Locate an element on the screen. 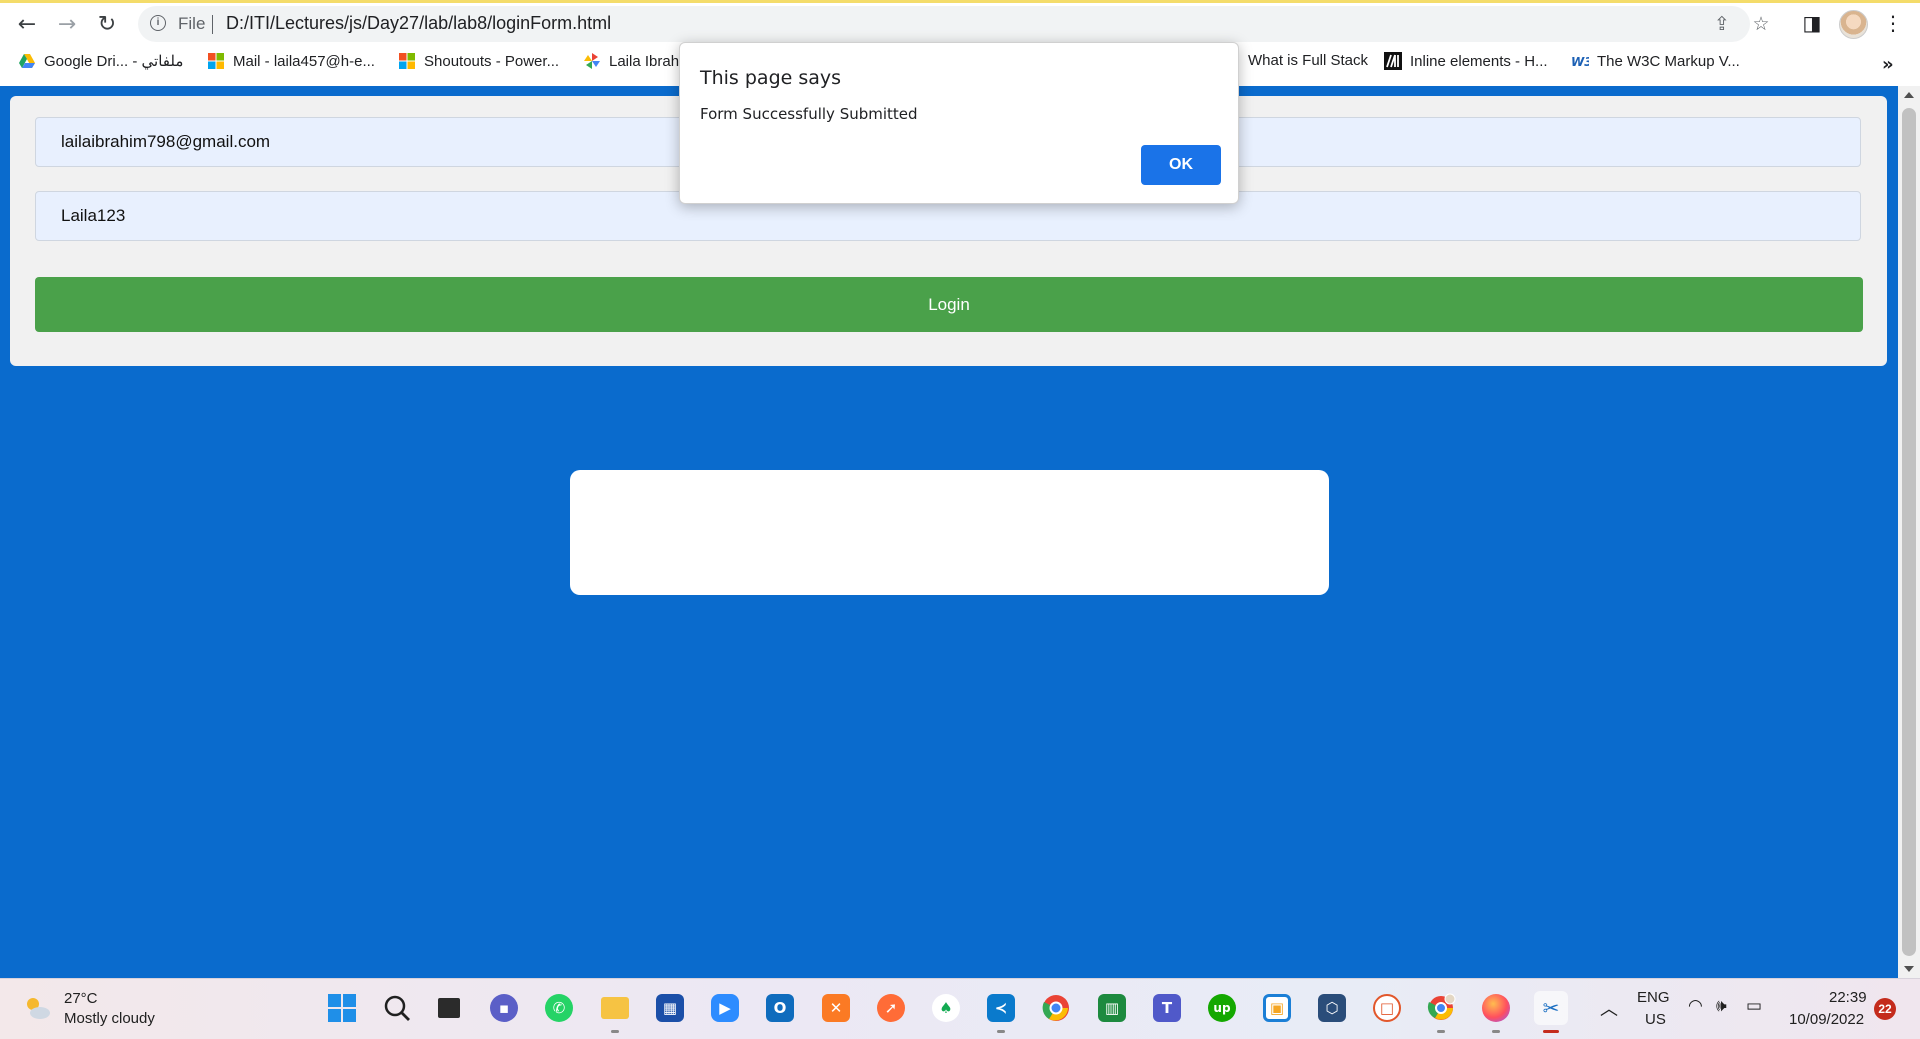  store-icon: ▦ is located at coordinates (670, 1008).